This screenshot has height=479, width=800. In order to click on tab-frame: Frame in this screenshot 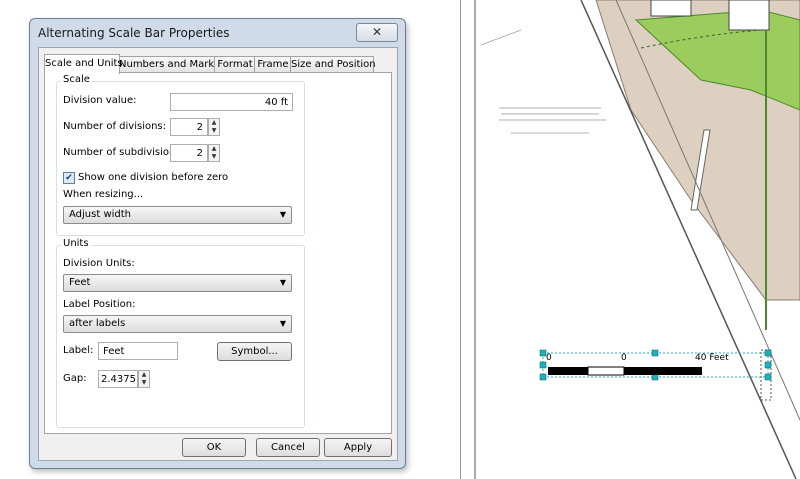, I will do `click(273, 64)`.